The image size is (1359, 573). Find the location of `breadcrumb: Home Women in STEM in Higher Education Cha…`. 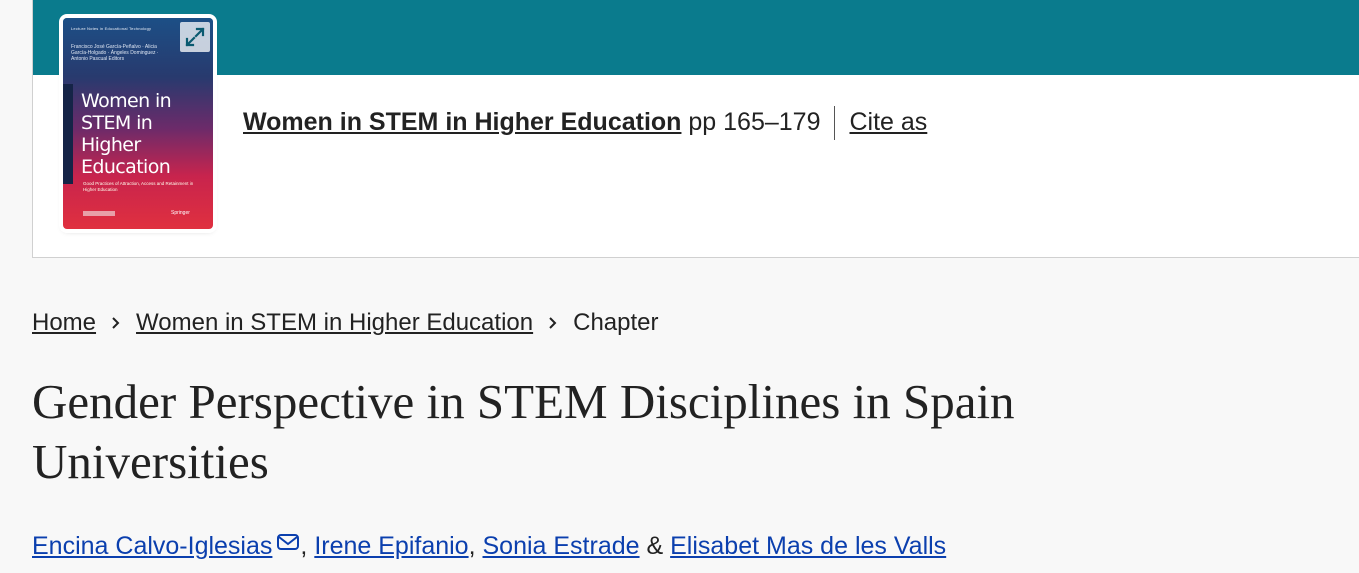

breadcrumb: Home Women in STEM in Higher Education Cha… is located at coordinates (345, 323).